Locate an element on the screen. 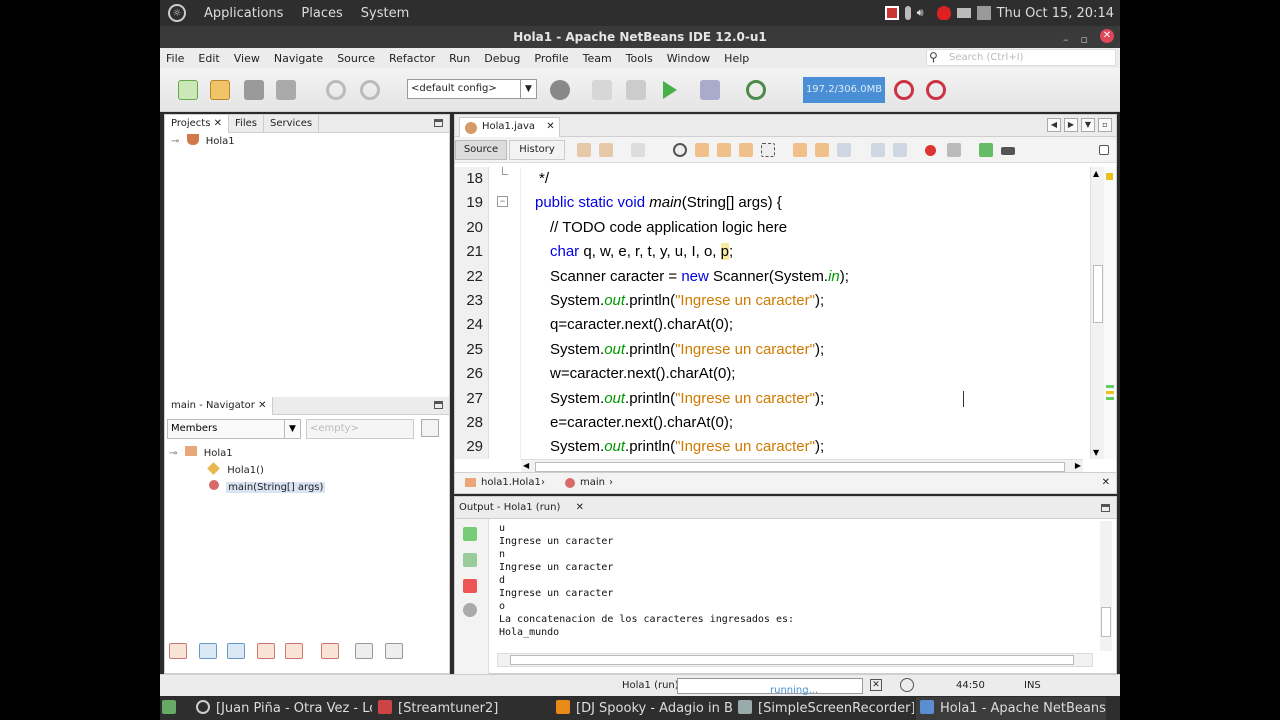  scroll-left-icon: ◀ is located at coordinates (526, 465).